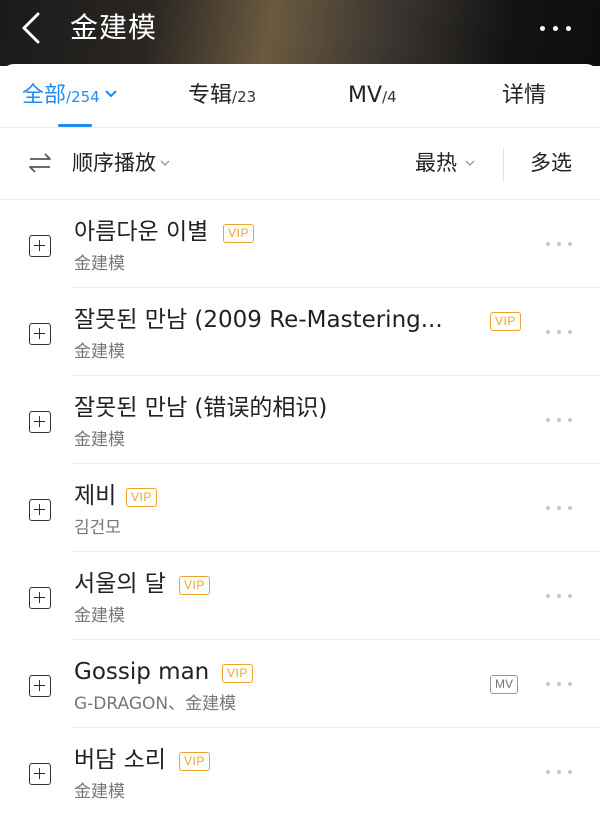 Image resolution: width=600 pixels, height=814 pixels. I want to click on tab-all-count: /254, so click(83, 97).